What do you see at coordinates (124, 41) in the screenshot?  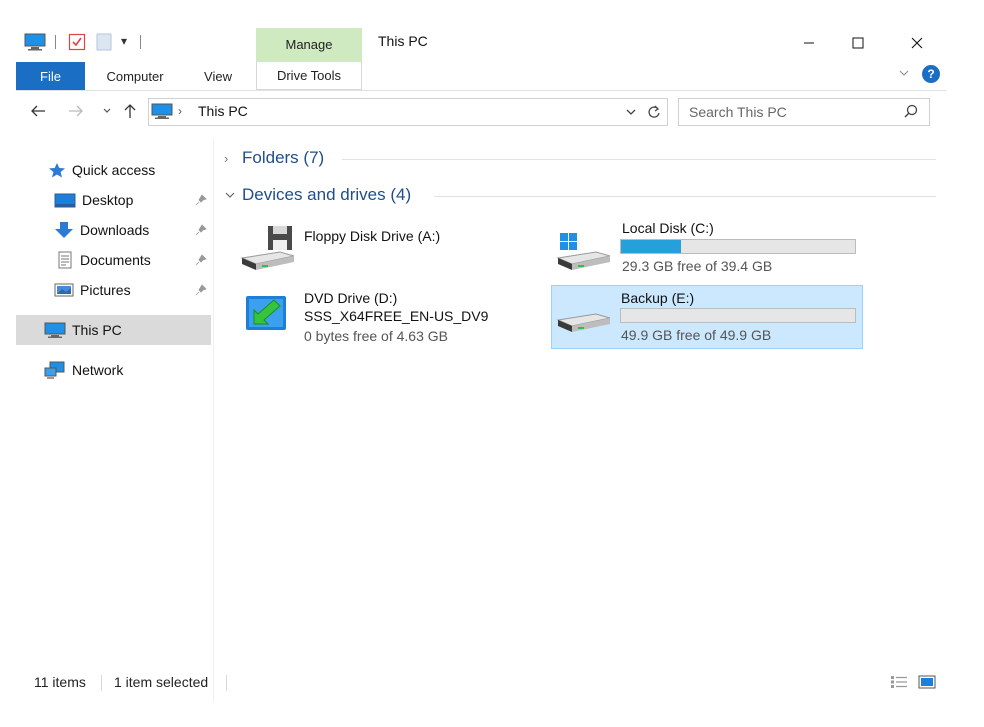 I see `qat-customize-icon: ▾` at bounding box center [124, 41].